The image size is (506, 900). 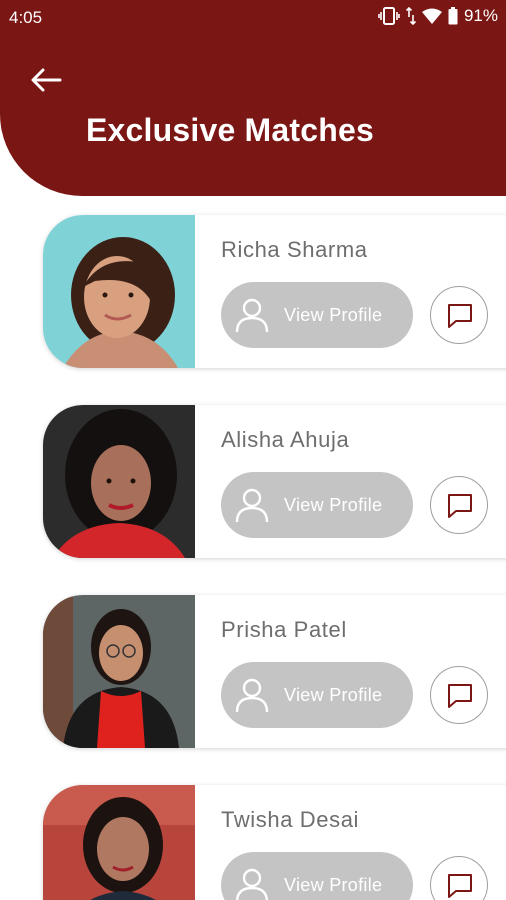 What do you see at coordinates (284, 629) in the screenshot?
I see `match-name: Prisha Patel` at bounding box center [284, 629].